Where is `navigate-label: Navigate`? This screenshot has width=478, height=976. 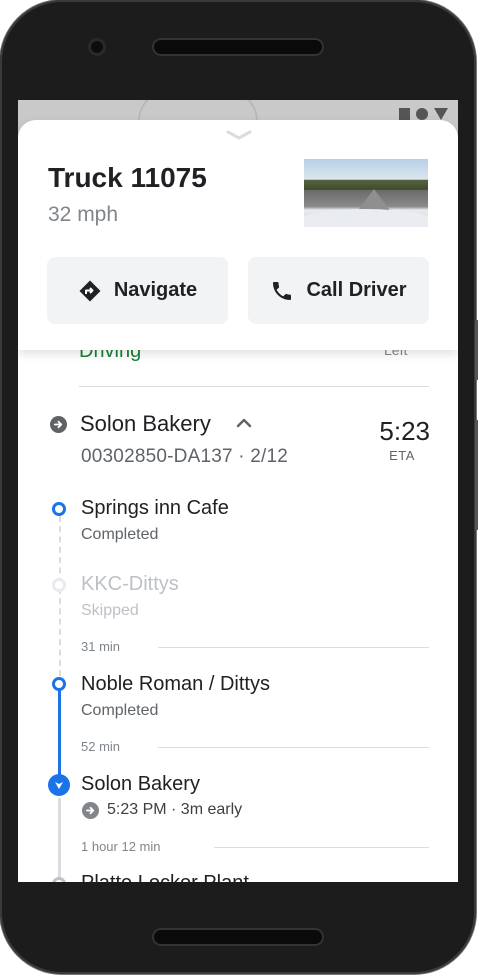 navigate-label: Navigate is located at coordinates (155, 290).